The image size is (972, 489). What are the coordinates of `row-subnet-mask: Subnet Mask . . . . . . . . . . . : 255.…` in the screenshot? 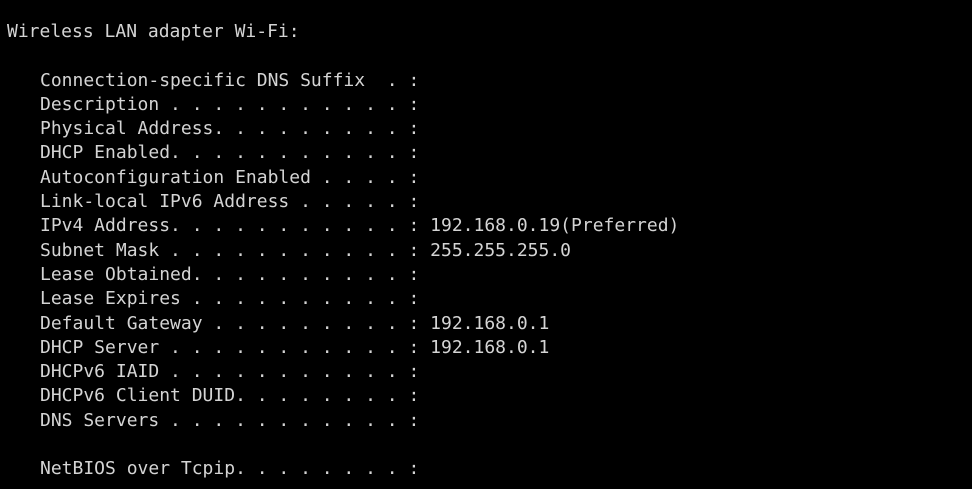 It's located at (489, 251).